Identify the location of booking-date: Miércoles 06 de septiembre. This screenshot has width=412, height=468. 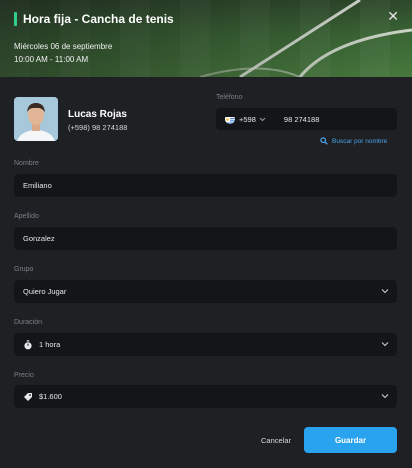
(63, 46).